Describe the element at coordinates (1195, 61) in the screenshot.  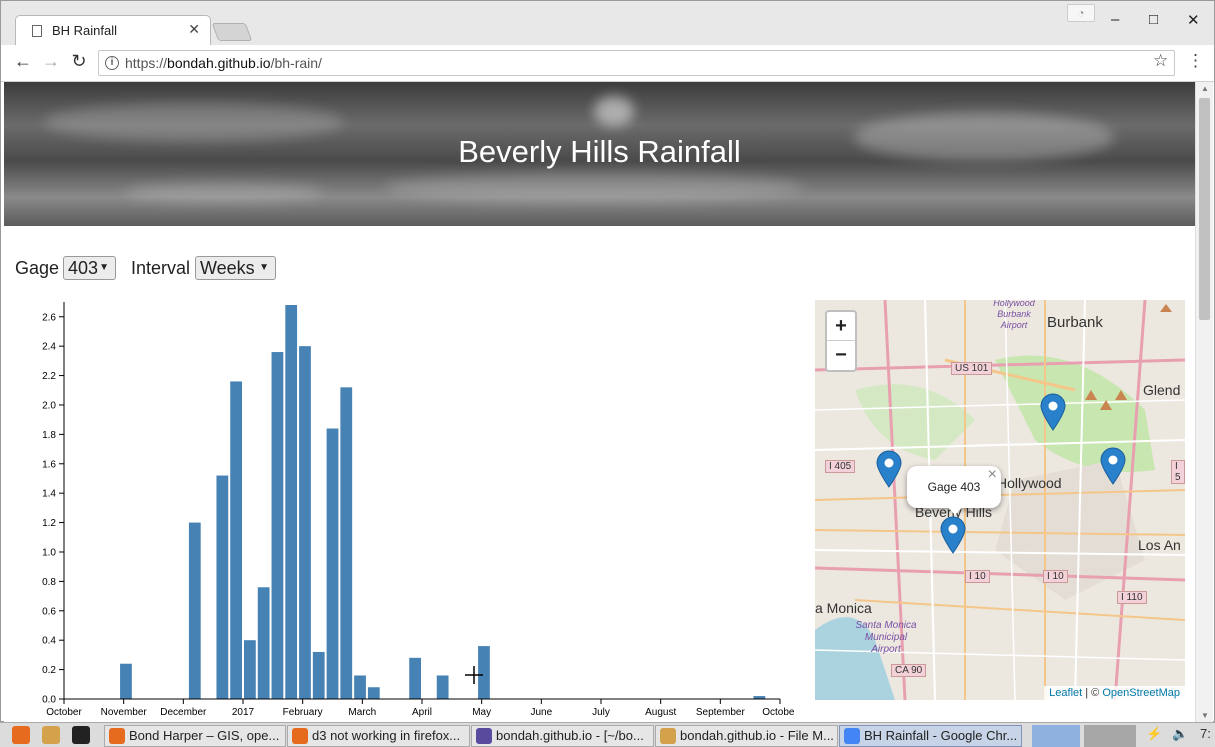
I see `browser-menu-icon: ⋮` at that location.